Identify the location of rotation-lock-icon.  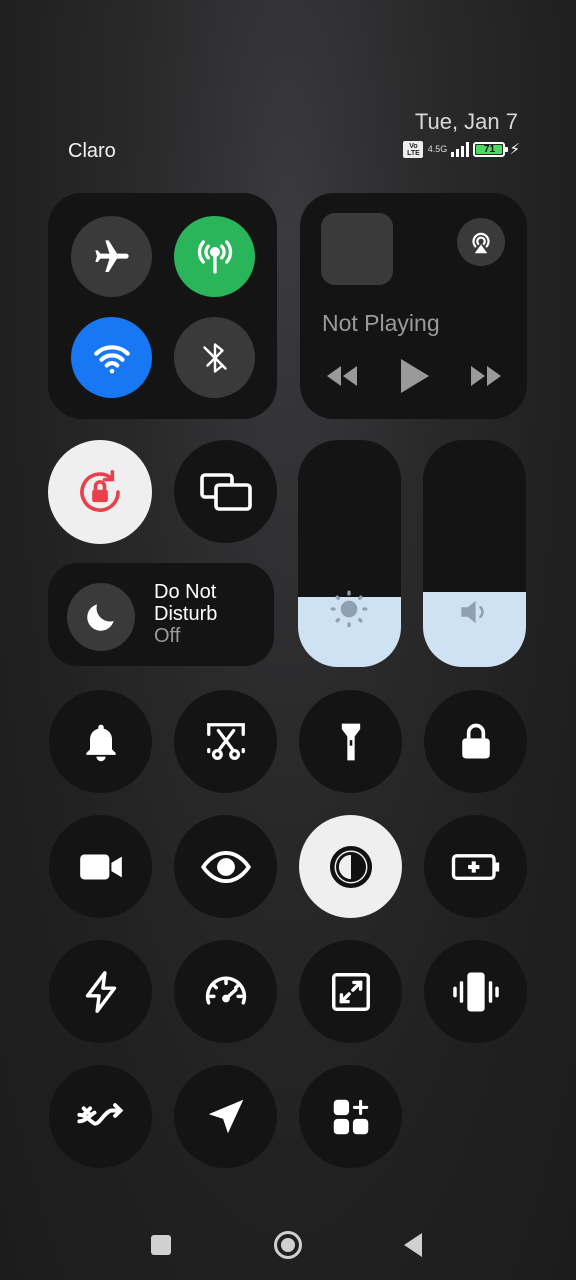
(100, 490).